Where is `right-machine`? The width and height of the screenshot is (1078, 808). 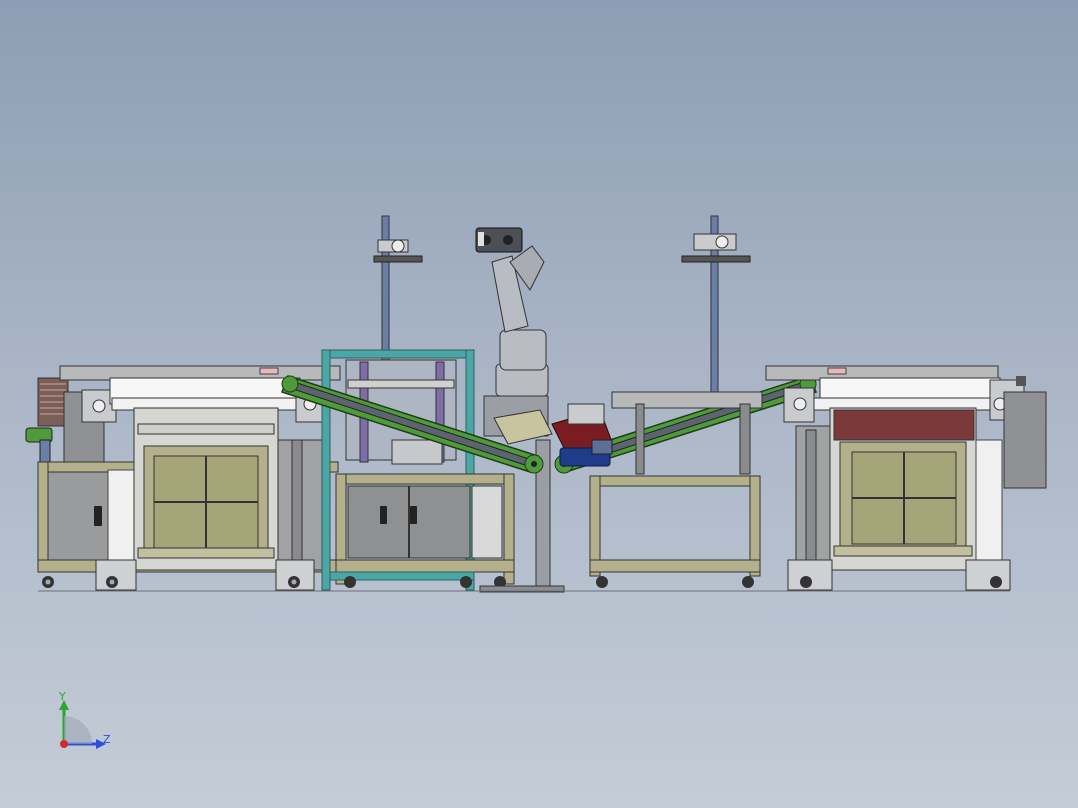 right-machine is located at coordinates (906, 478).